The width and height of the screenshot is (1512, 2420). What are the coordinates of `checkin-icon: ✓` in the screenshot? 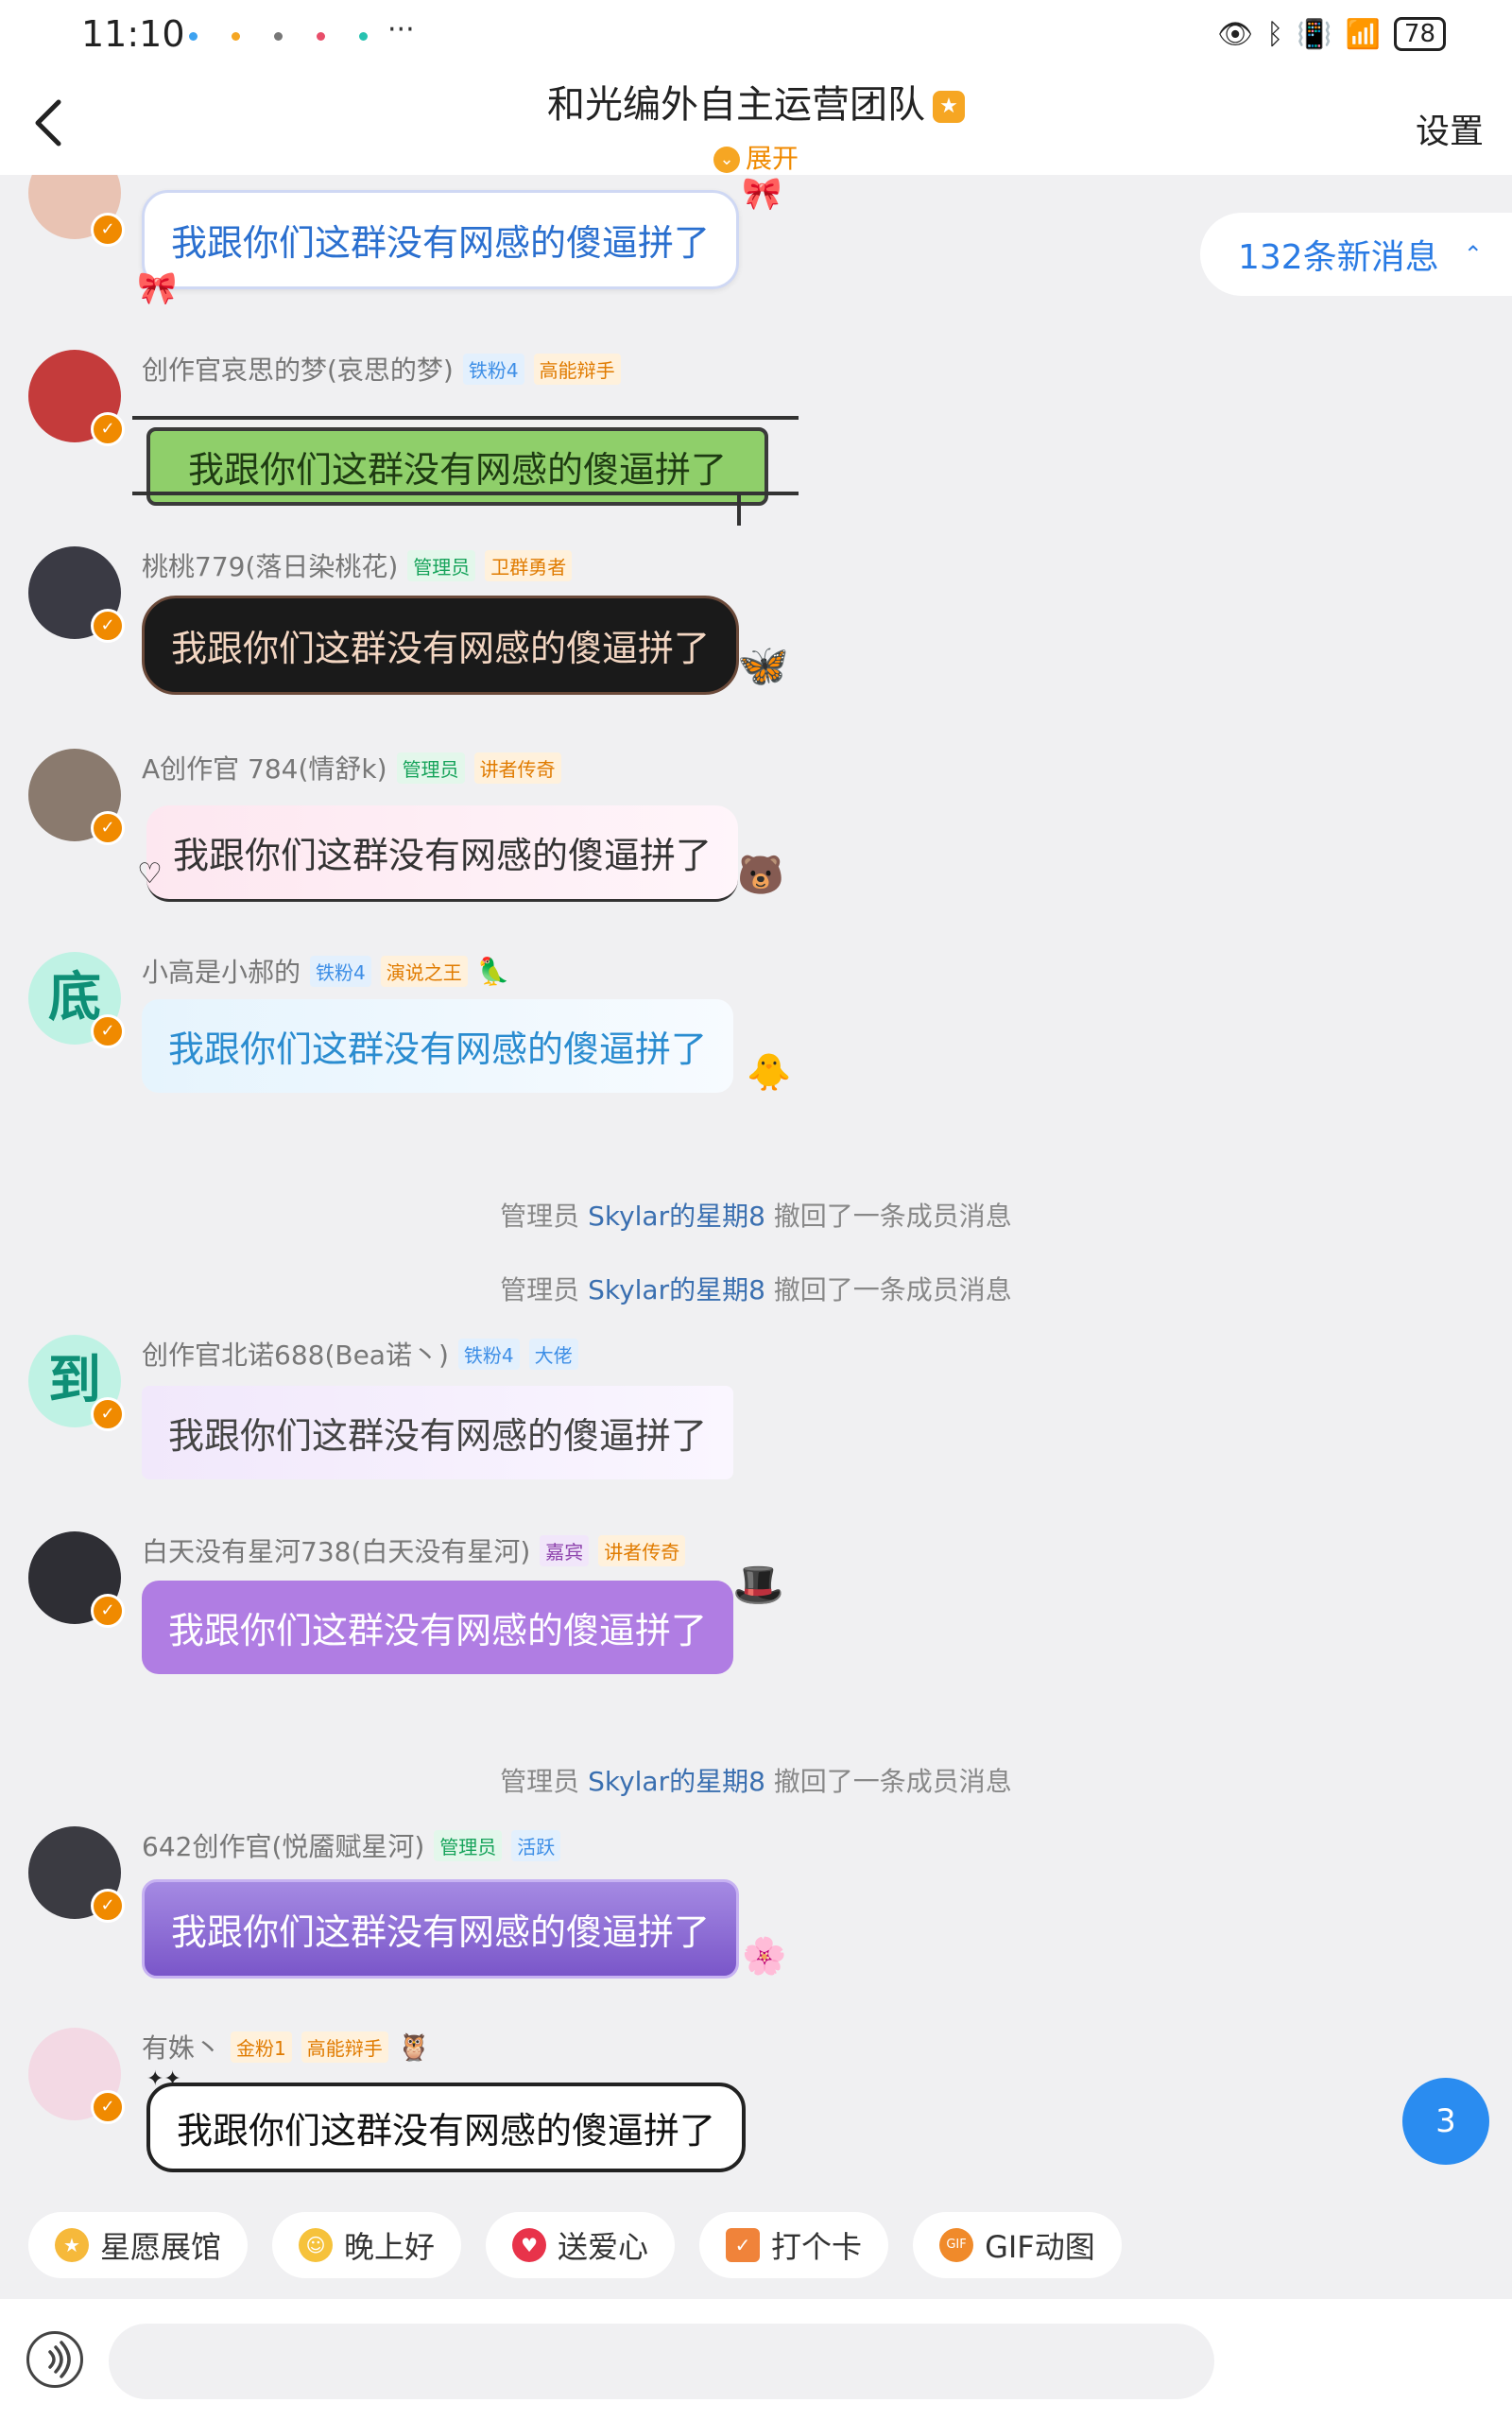 It's located at (743, 2245).